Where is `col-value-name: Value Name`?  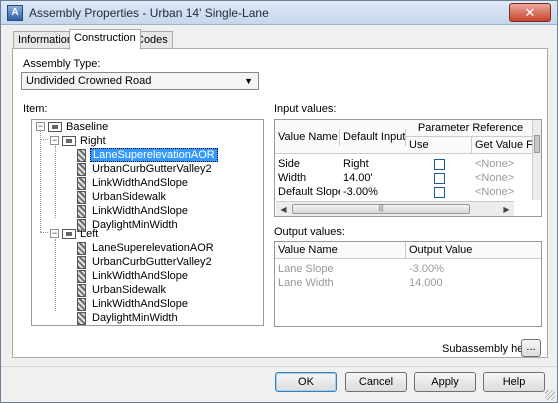 col-value-name: Value Name is located at coordinates (307, 137).